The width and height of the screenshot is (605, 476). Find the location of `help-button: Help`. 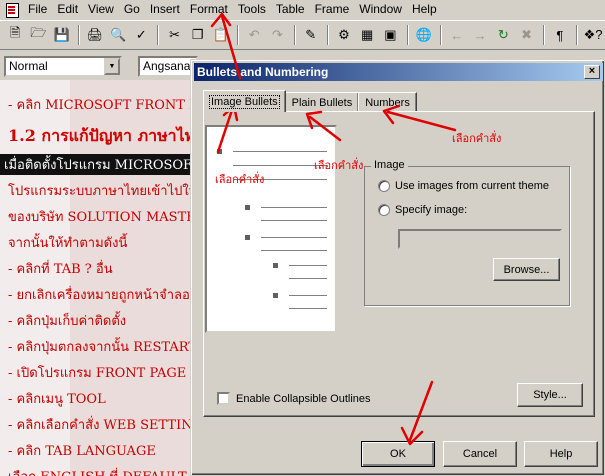

help-button: Help is located at coordinates (561, 454).